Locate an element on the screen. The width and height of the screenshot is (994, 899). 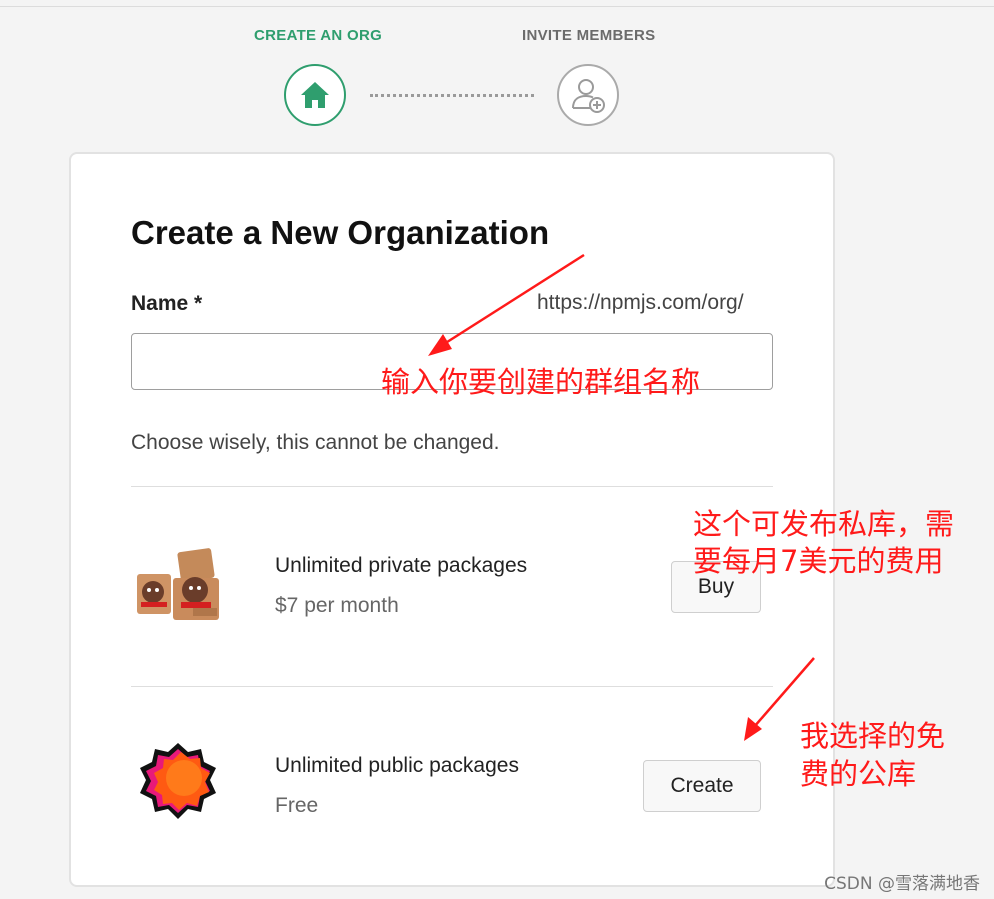
add-user-icon is located at coordinates (588, 96).